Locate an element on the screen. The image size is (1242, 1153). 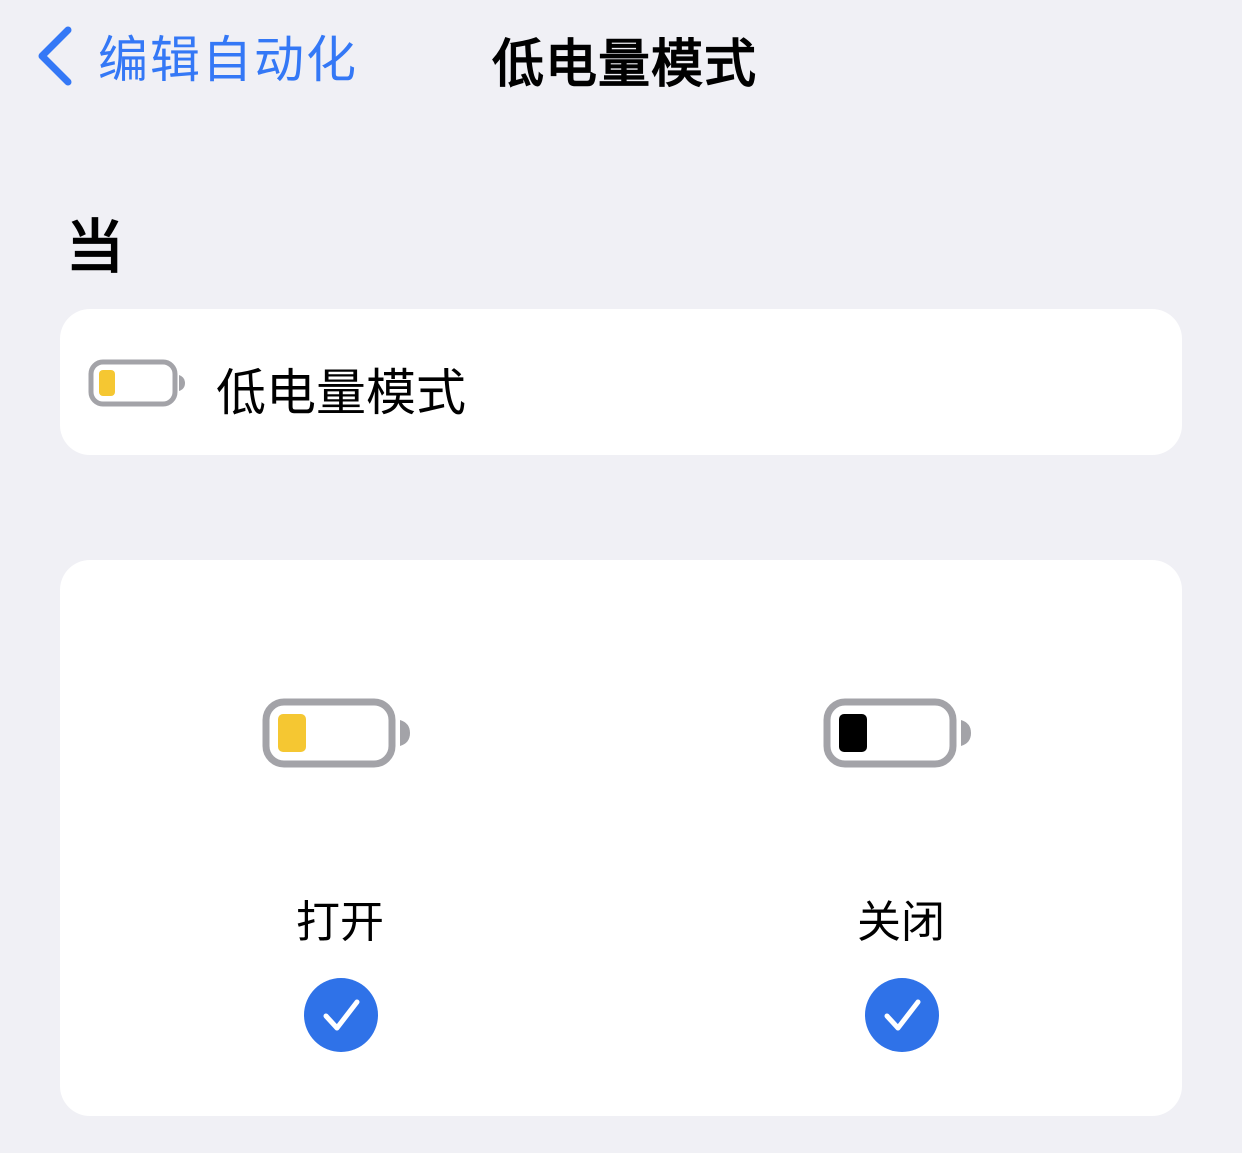
battery-low-yellow-icon is located at coordinates (336, 733).